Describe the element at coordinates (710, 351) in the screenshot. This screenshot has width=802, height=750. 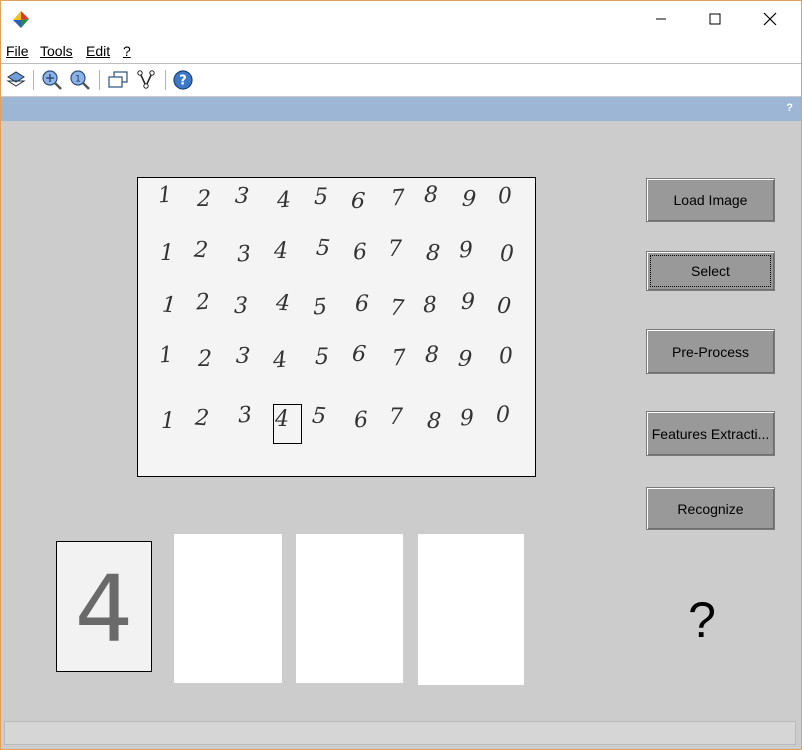
I see `pre-process-button: Pre-Process` at that location.